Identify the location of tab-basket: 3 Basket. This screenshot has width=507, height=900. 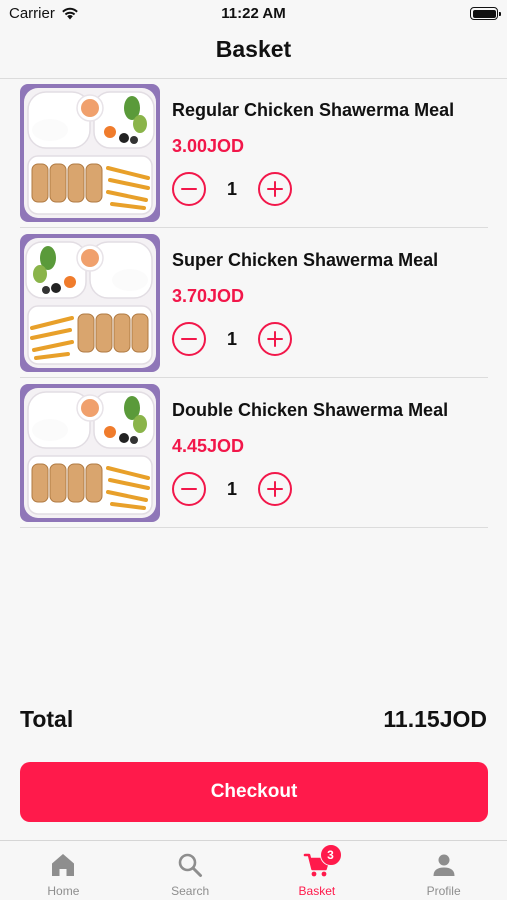
(317, 870).